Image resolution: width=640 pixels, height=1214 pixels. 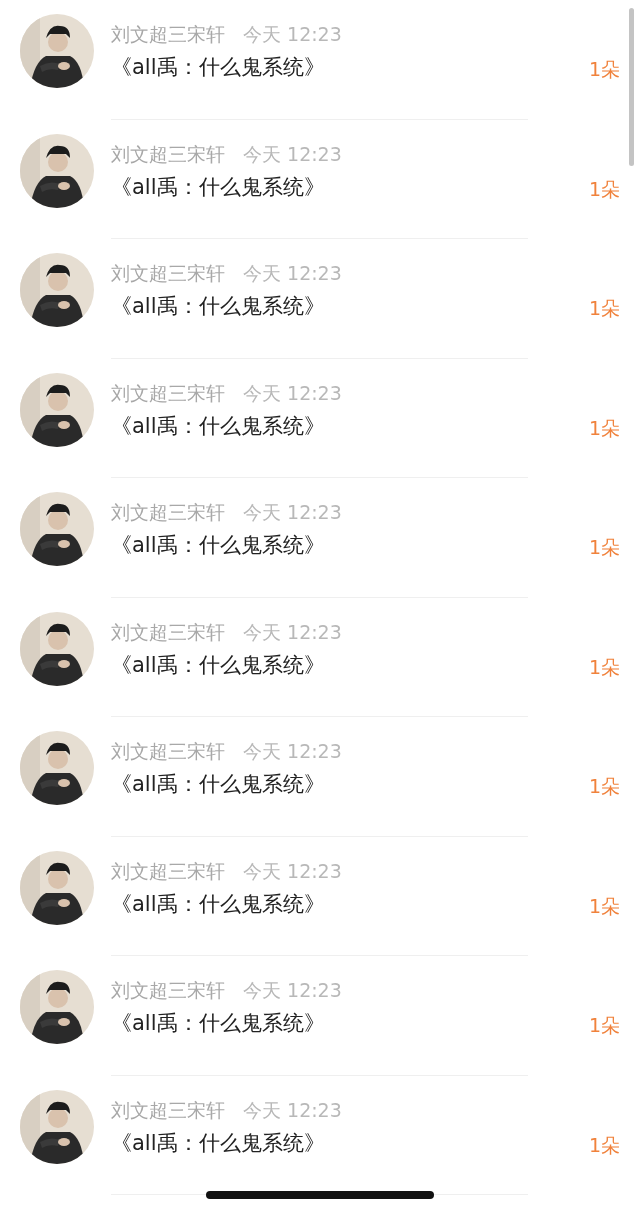 What do you see at coordinates (631, 87) in the screenshot?
I see `scrollbar` at bounding box center [631, 87].